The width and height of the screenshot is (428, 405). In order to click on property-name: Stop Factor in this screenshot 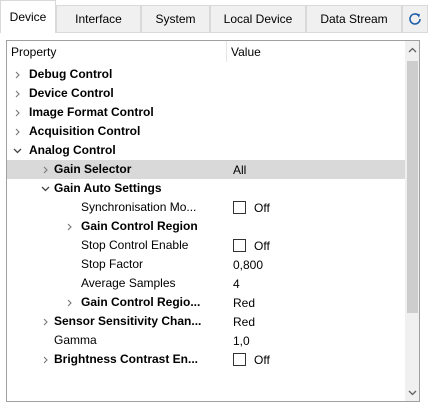, I will do `click(112, 264)`.